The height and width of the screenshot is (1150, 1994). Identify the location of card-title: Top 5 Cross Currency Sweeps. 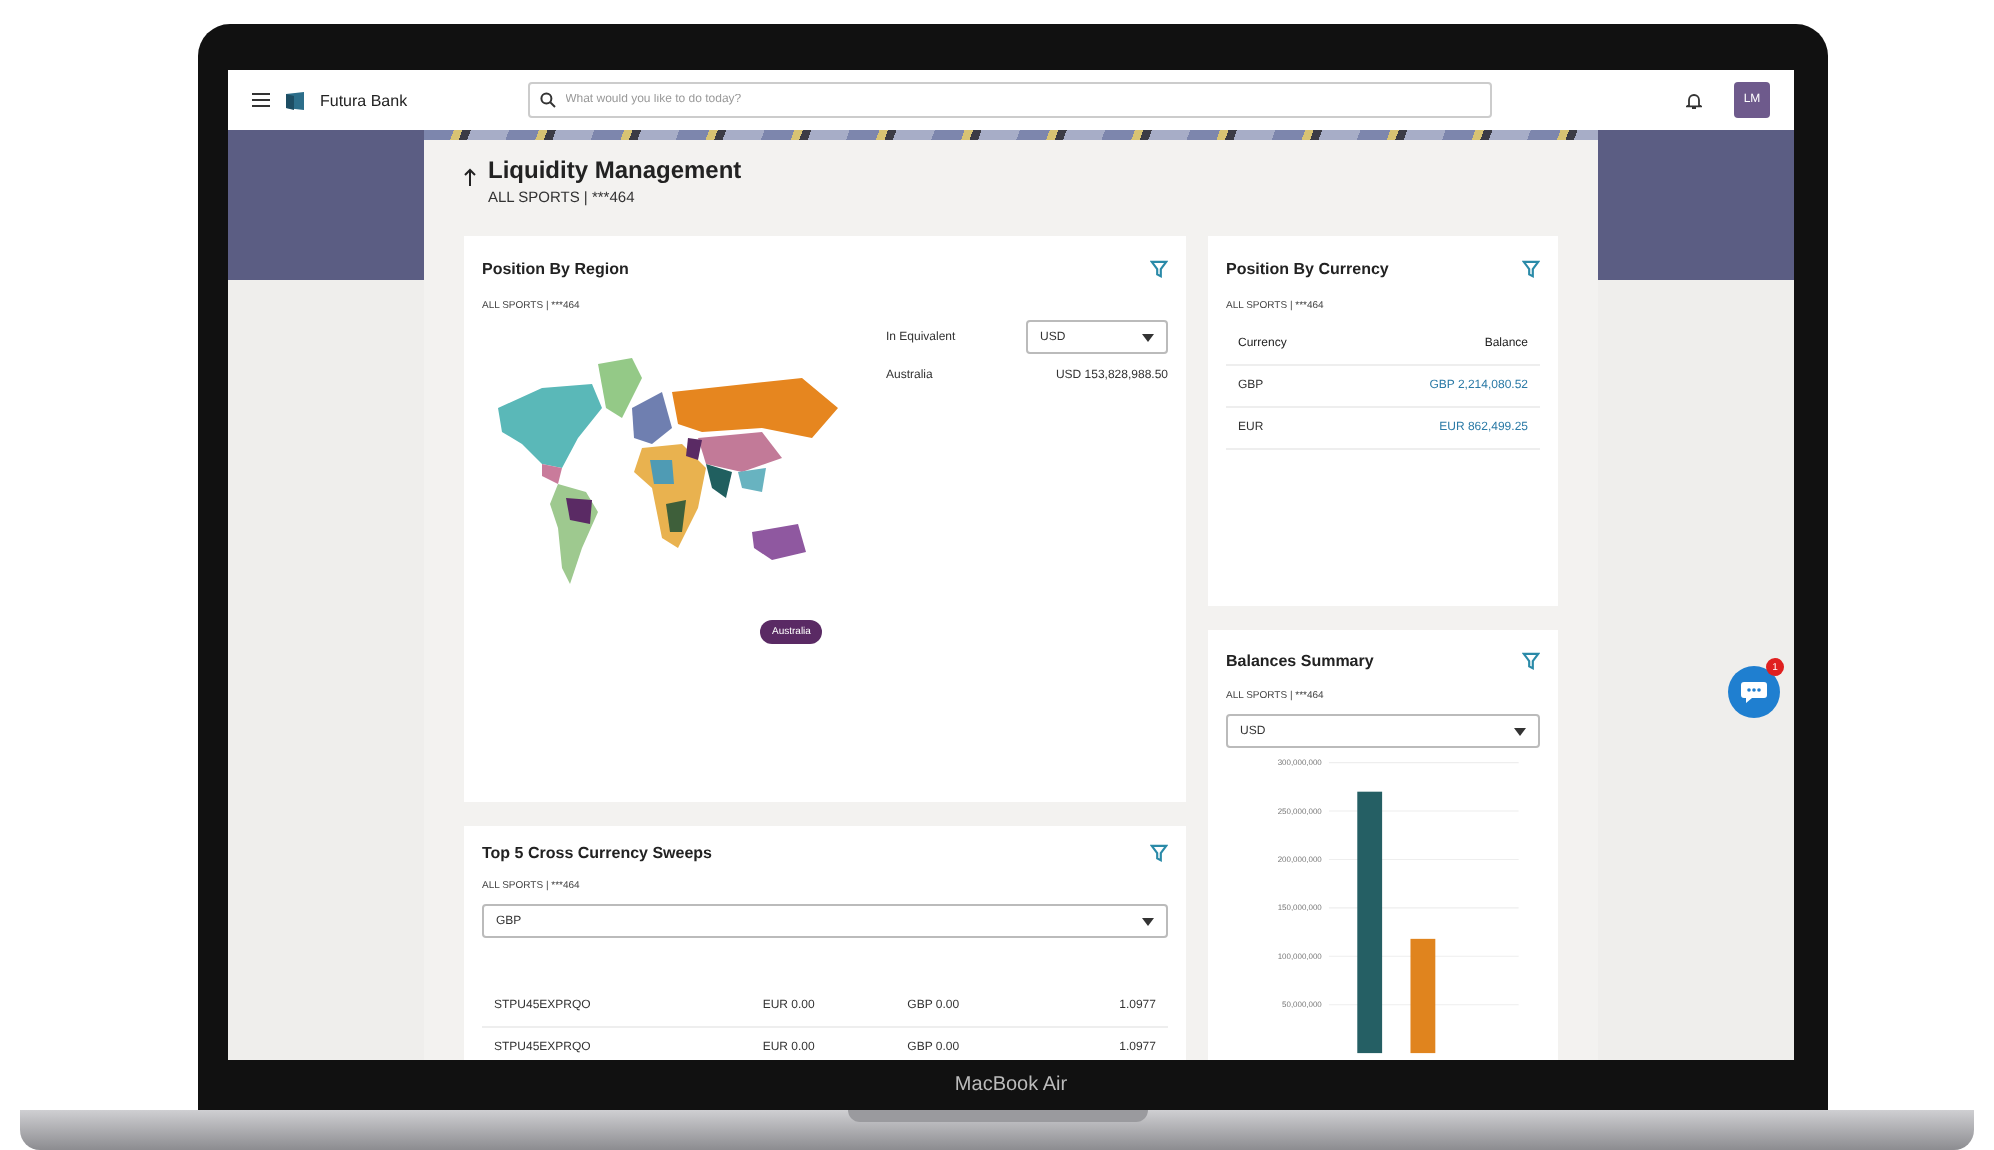
(597, 853).